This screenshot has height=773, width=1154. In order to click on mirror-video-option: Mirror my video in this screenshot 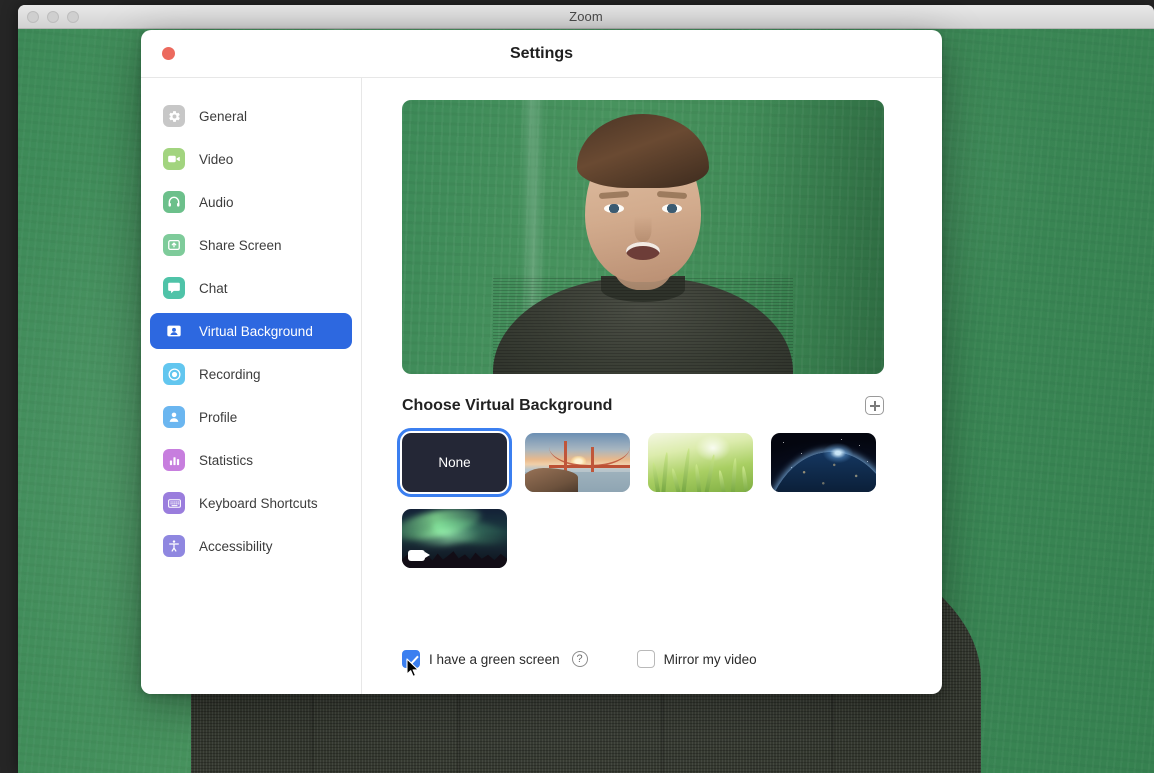, I will do `click(696, 659)`.